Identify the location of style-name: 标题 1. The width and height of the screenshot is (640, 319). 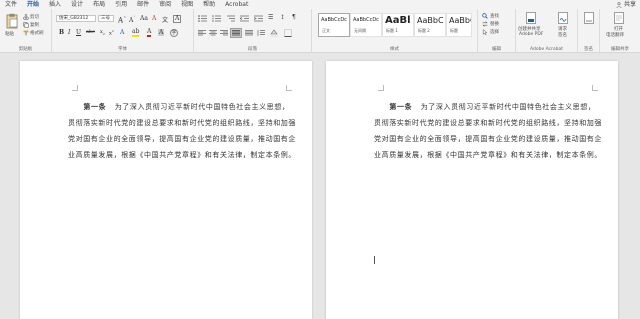
(392, 30).